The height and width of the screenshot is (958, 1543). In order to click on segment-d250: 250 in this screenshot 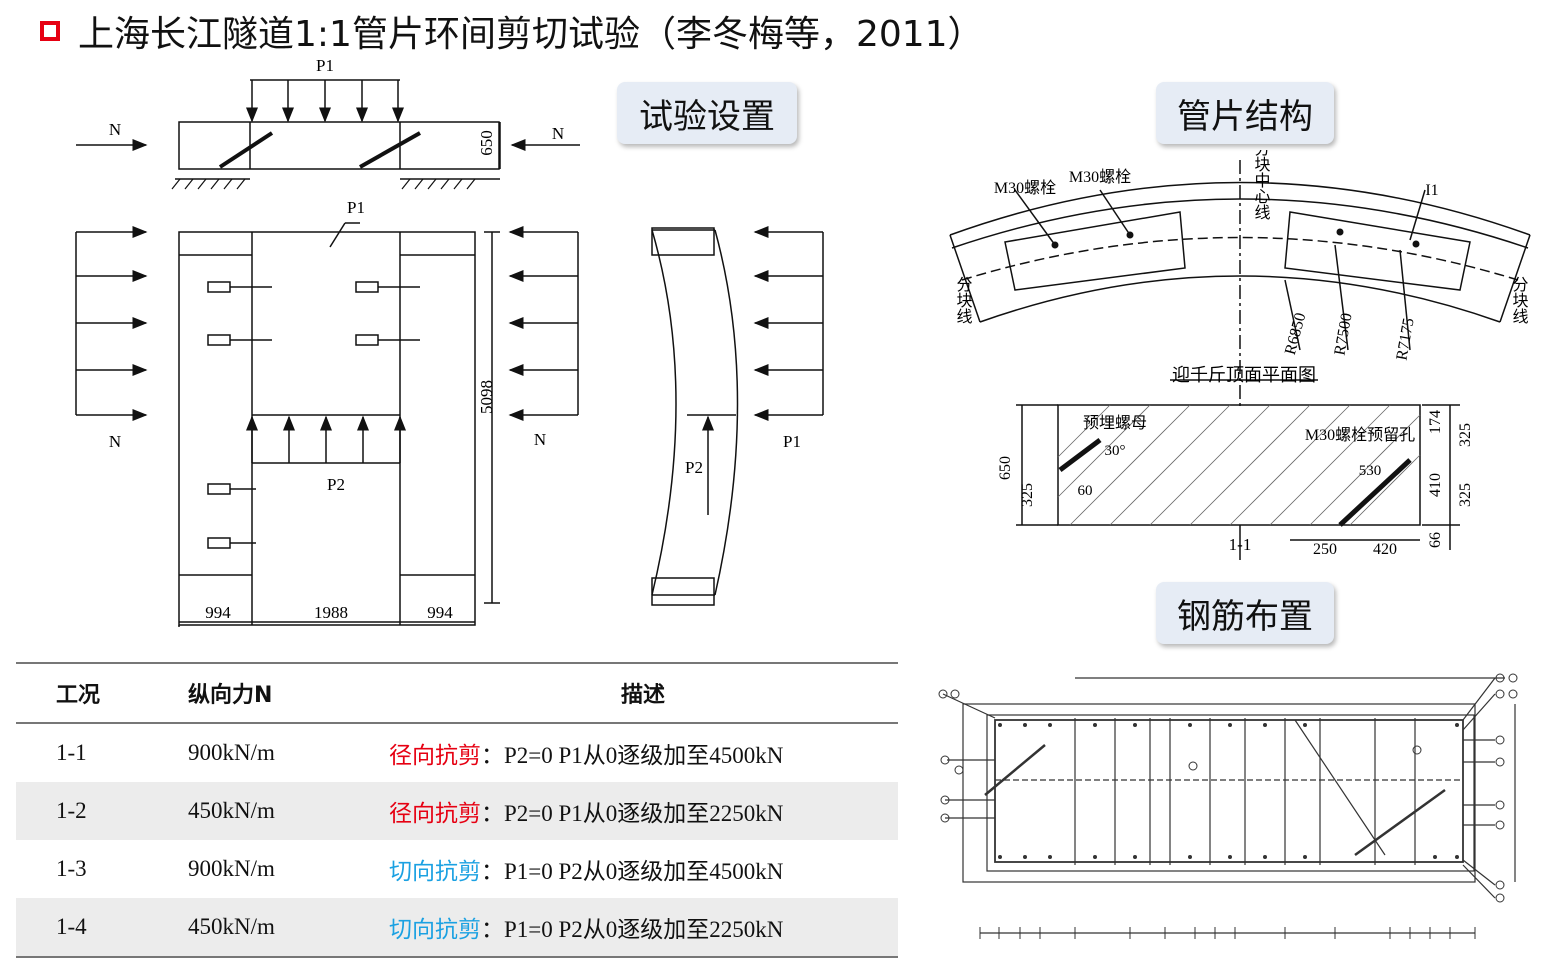, I will do `click(1325, 549)`.